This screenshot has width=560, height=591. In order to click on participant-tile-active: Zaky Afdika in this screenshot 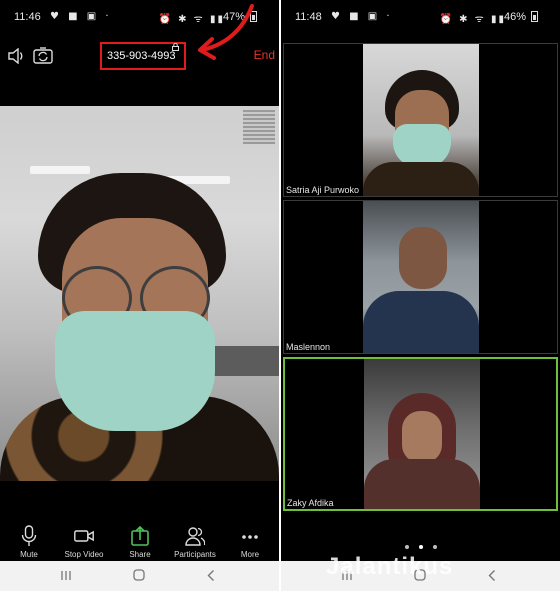, I will do `click(420, 434)`.